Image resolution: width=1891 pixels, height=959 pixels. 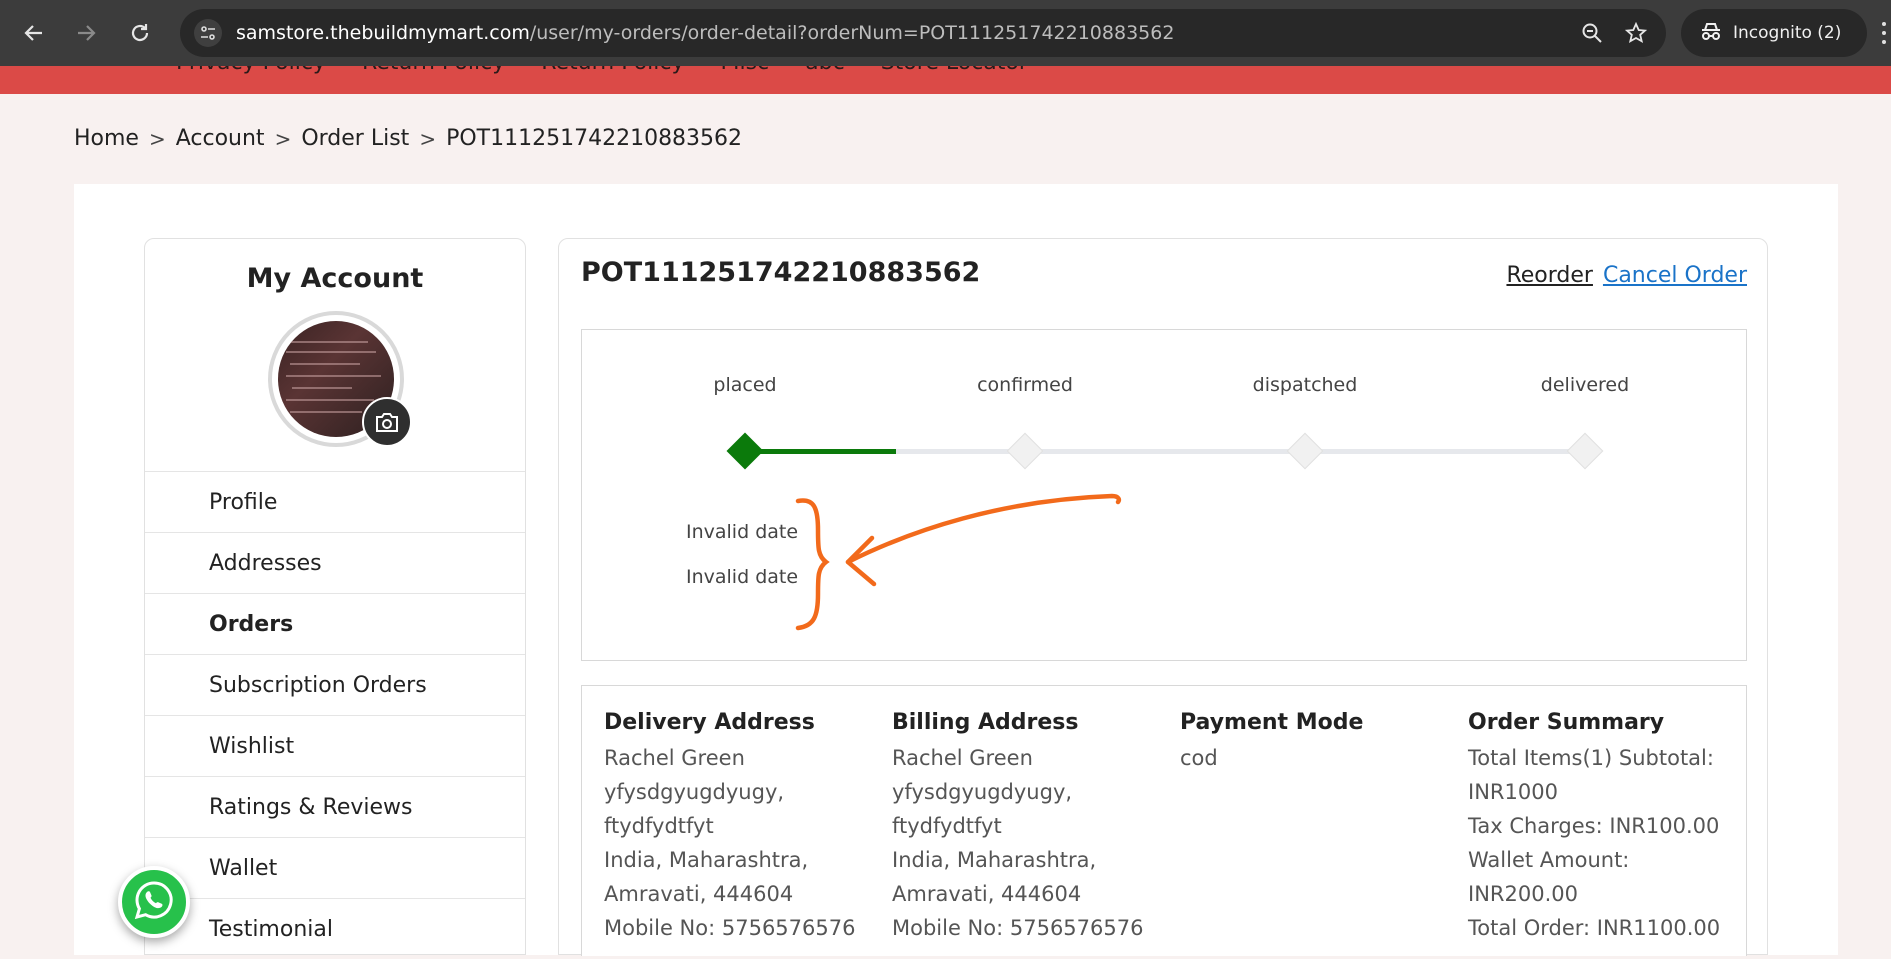 I want to click on sidebar-item-testimonial: Testimonial, so click(x=335, y=928).